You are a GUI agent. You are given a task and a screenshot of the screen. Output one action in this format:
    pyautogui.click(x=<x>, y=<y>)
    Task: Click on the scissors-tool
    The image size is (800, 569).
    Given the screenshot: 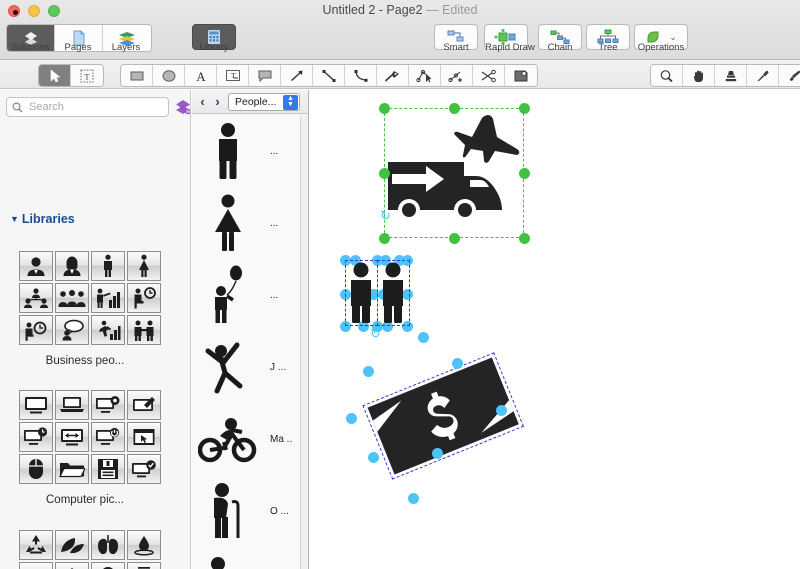 What is the action you would take?
    pyautogui.click(x=489, y=75)
    